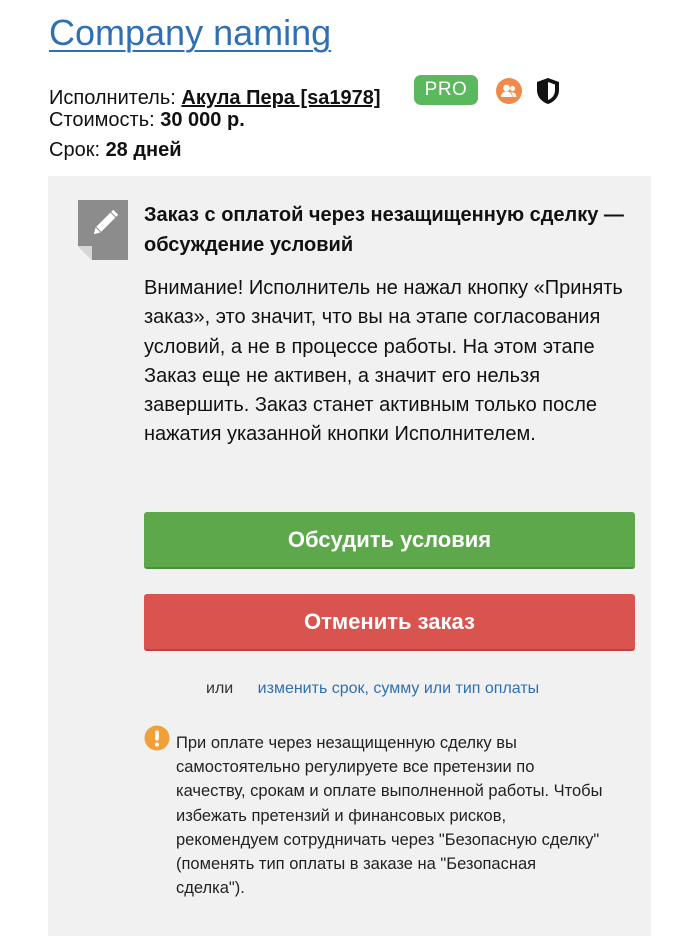  What do you see at coordinates (389, 540) in the screenshot?
I see `discuss-terms-button: Обсудить условия` at bounding box center [389, 540].